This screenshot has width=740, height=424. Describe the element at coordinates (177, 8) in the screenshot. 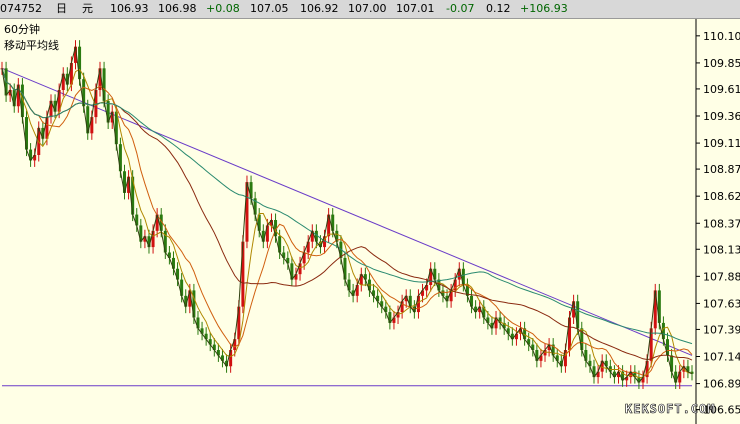

I see `quote-value: 106.98` at that location.